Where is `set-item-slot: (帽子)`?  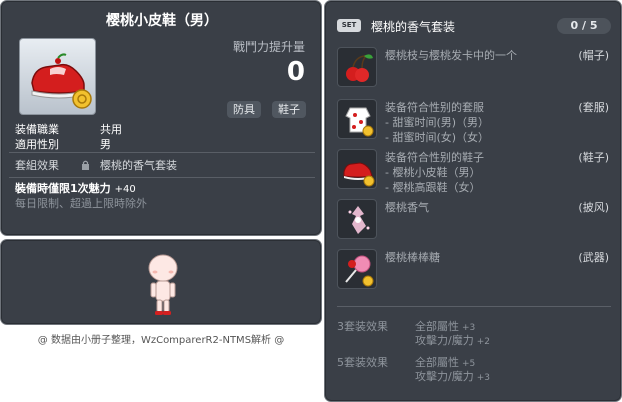
set-item-slot: (帽子) is located at coordinates (593, 55).